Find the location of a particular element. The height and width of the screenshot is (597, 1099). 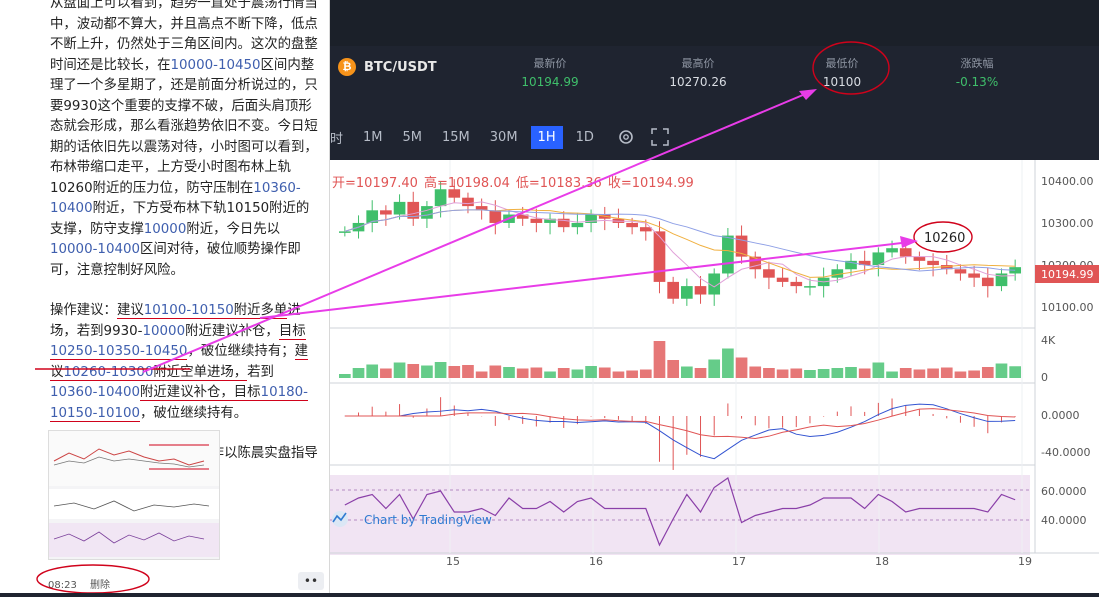

date-tick: 19 is located at coordinates (1025, 561).